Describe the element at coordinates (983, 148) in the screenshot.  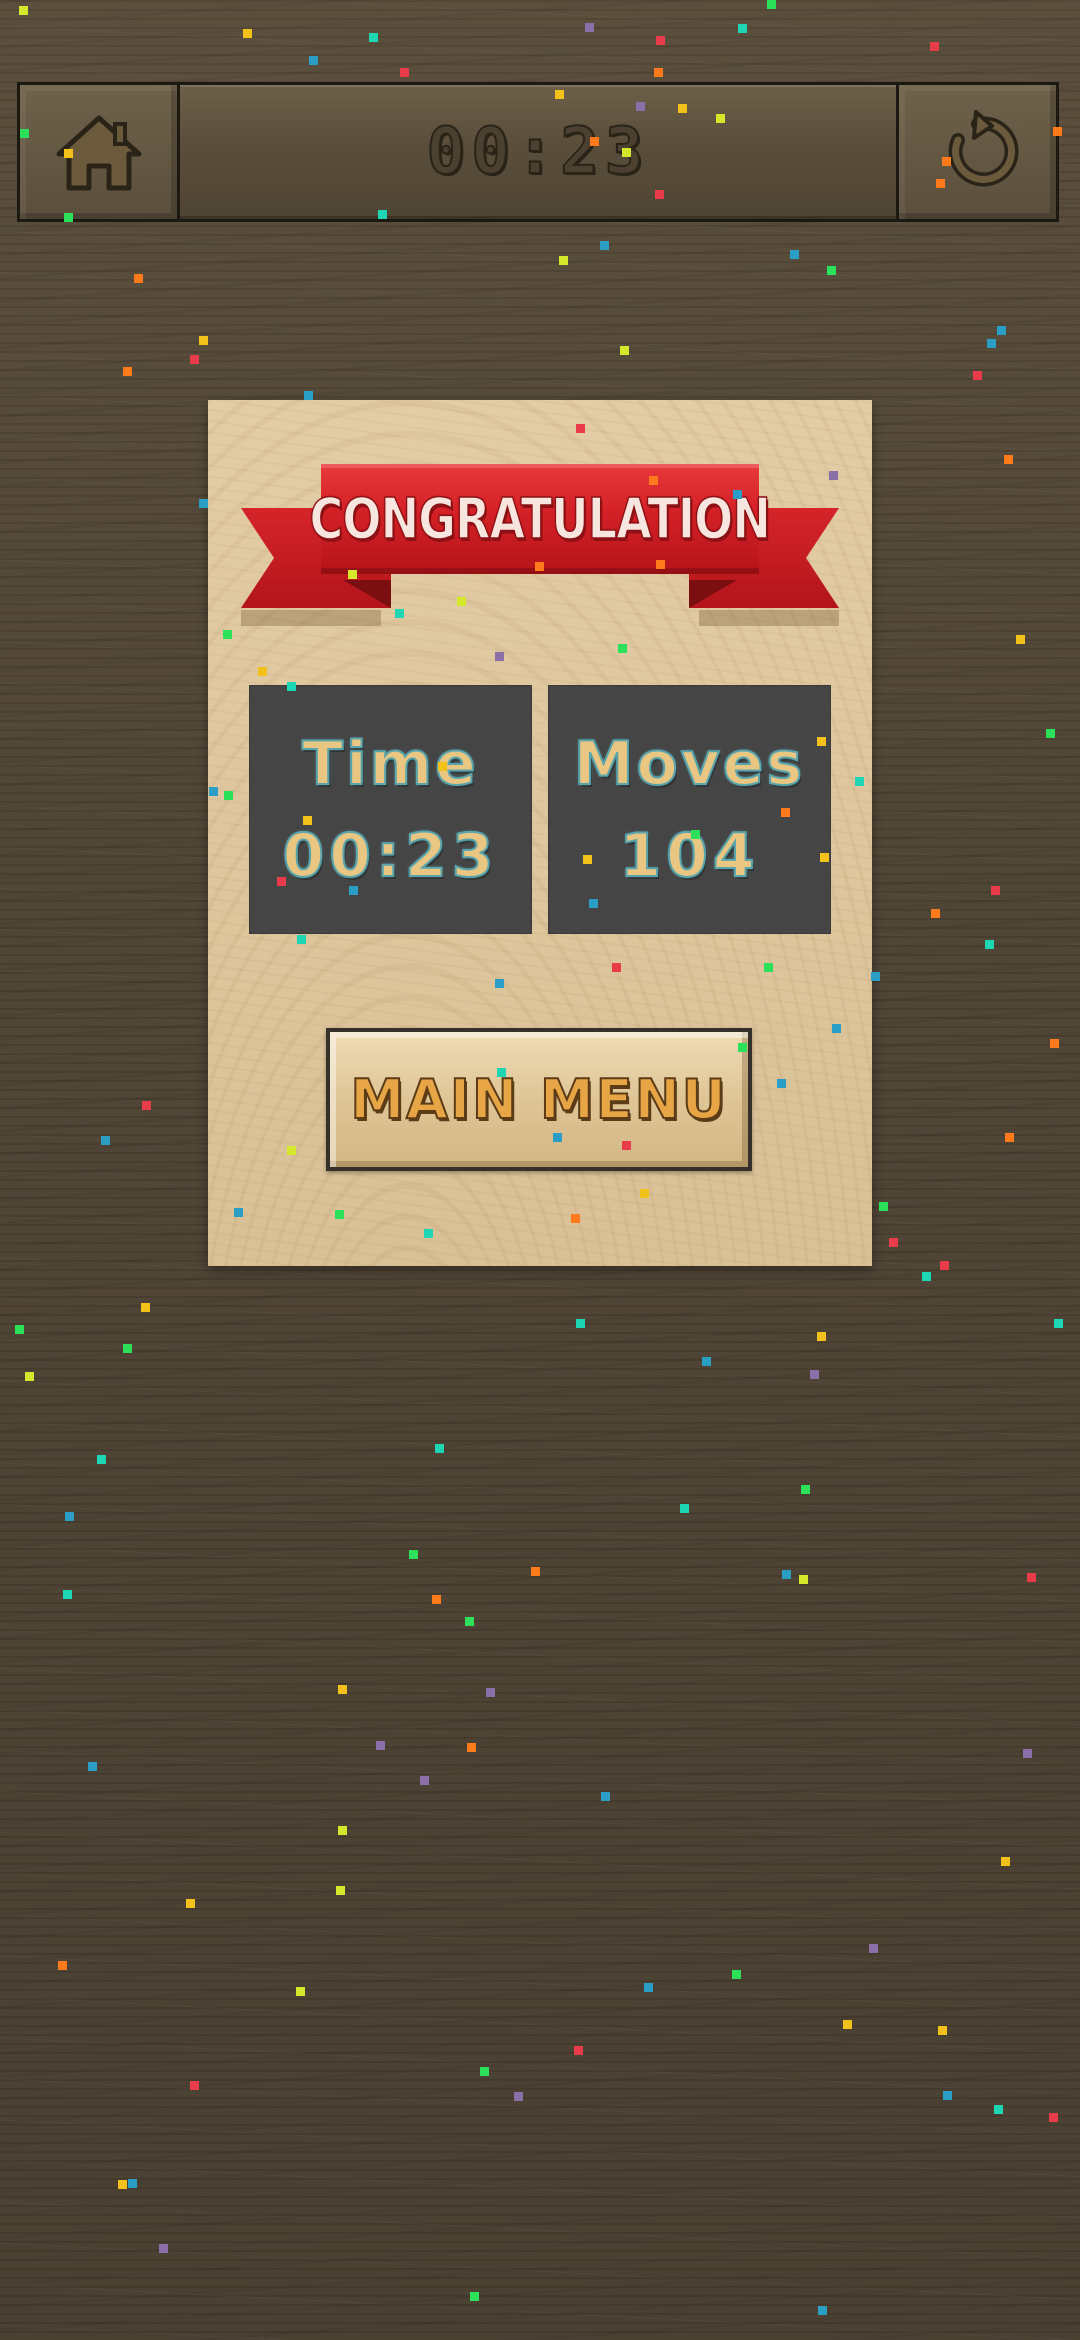
I see `restart-icon` at that location.